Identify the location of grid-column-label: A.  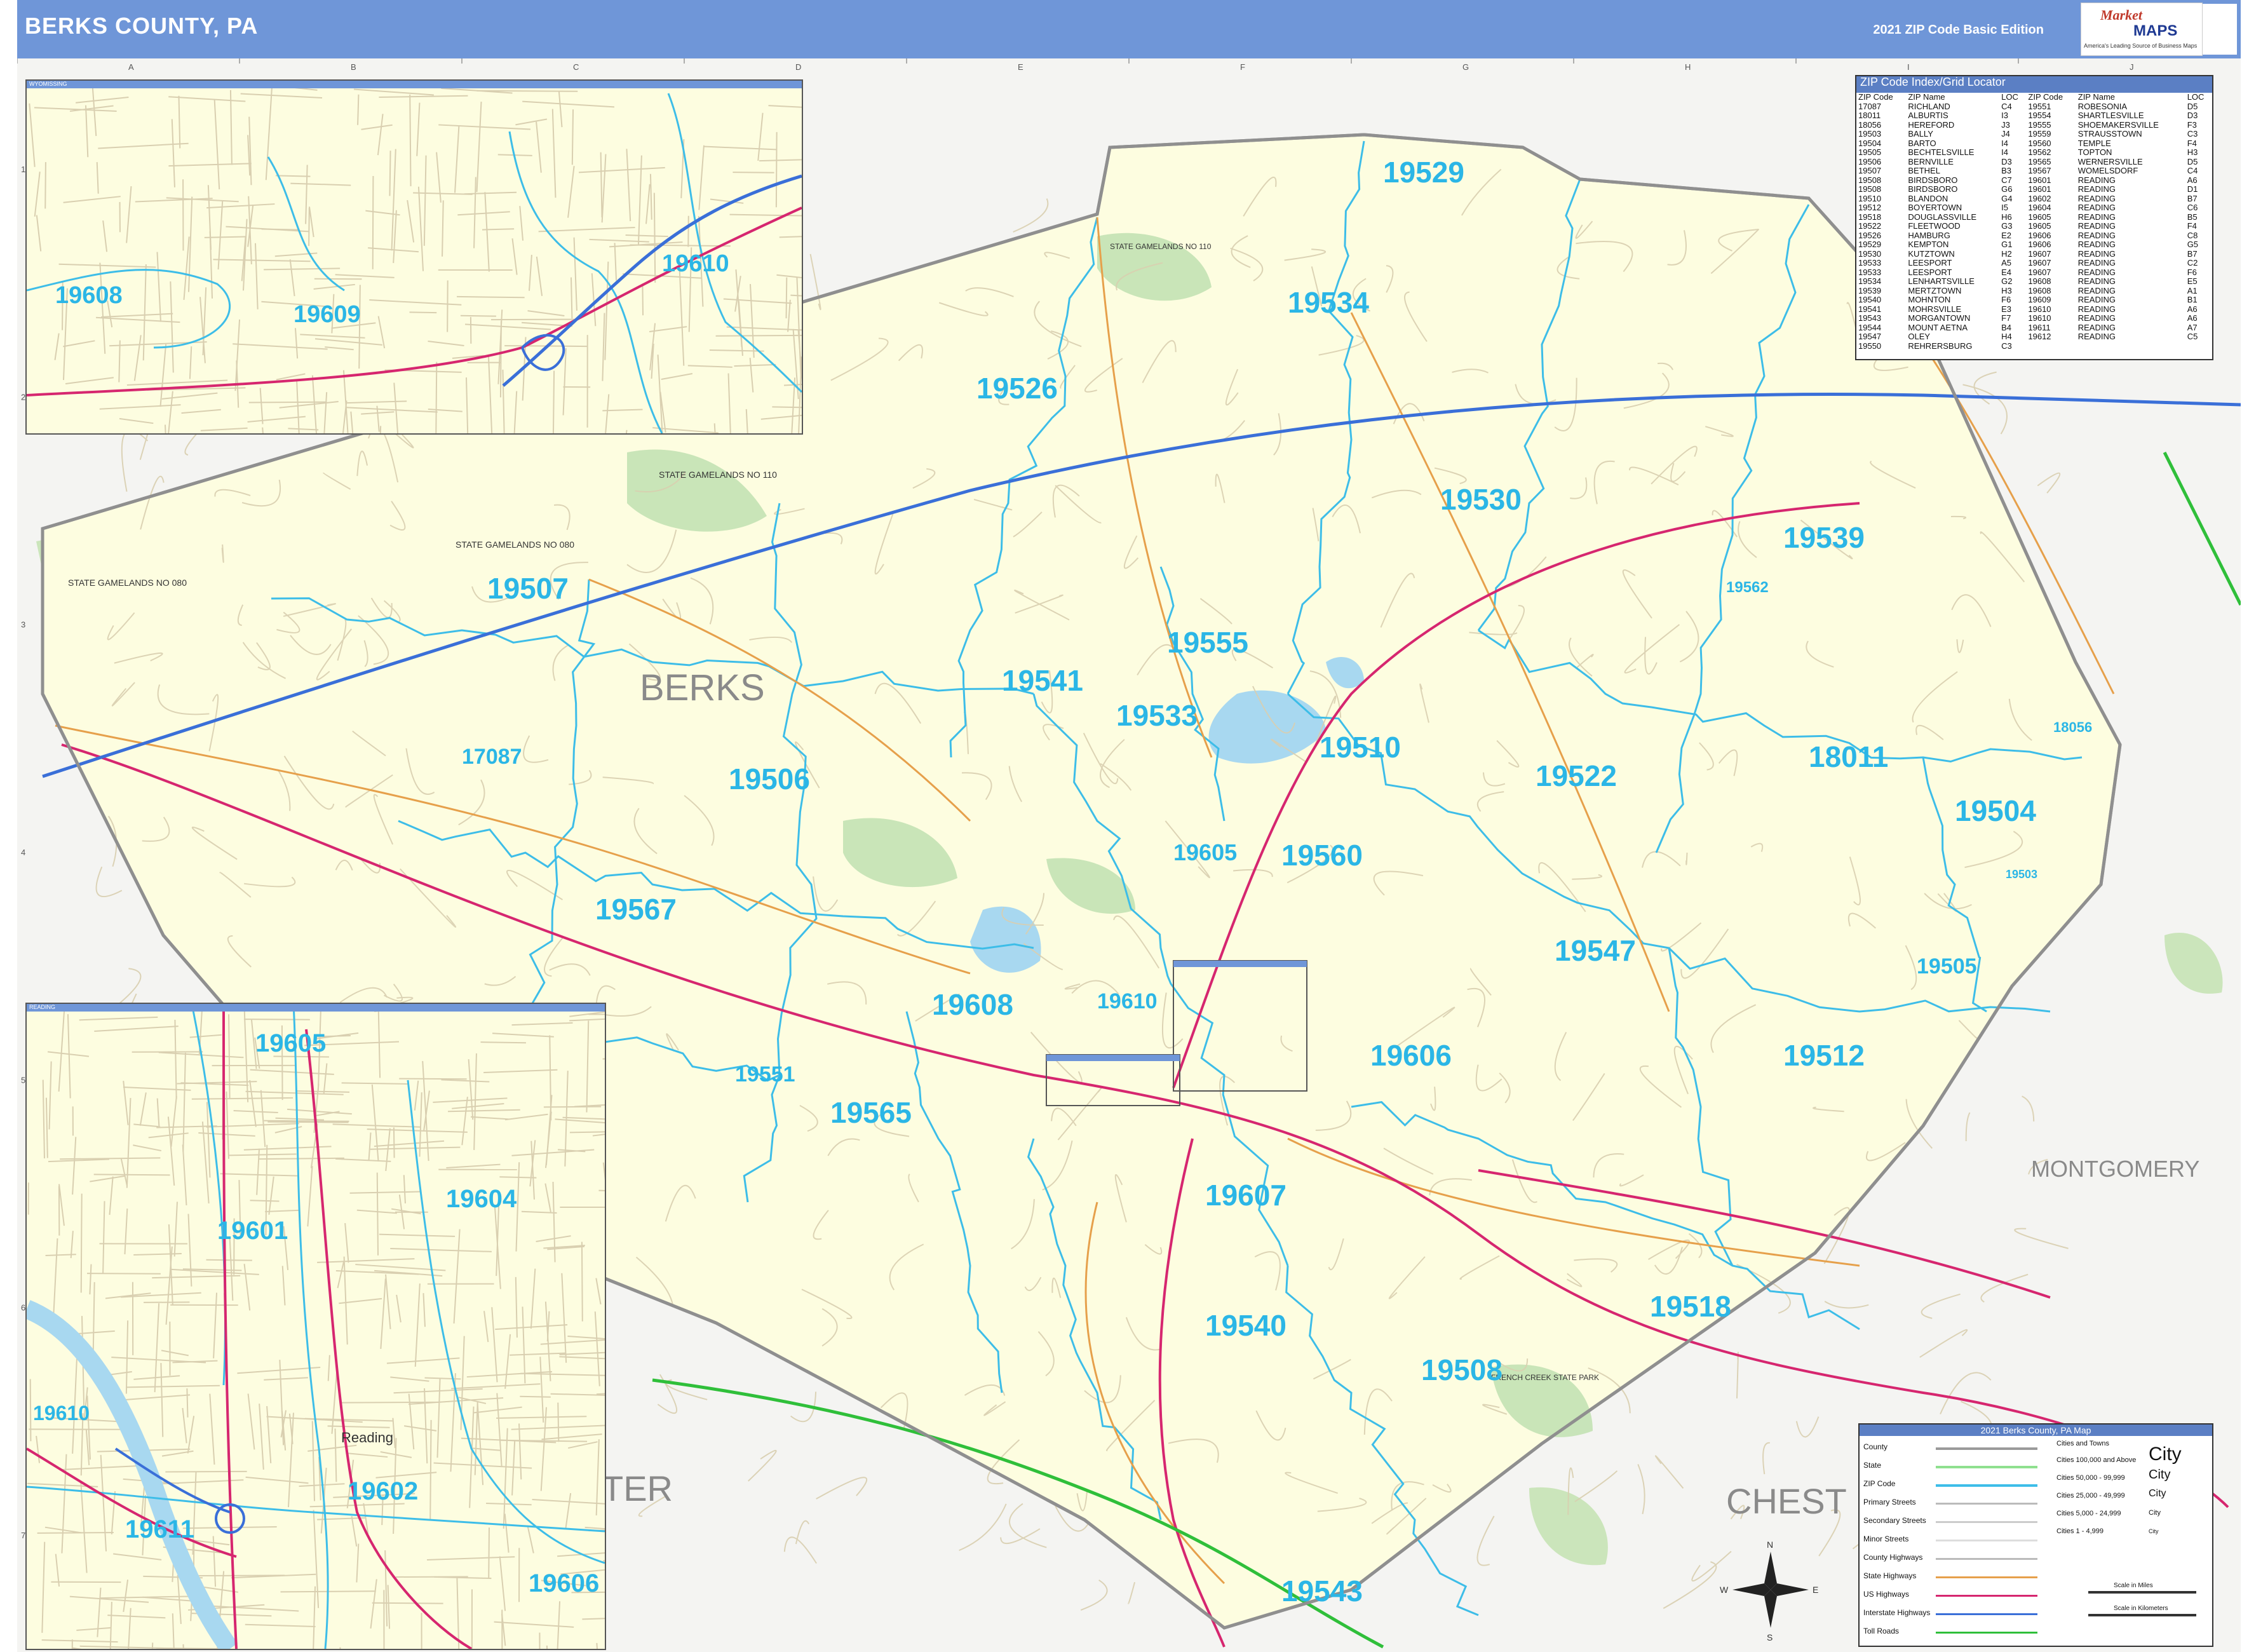
(131, 67).